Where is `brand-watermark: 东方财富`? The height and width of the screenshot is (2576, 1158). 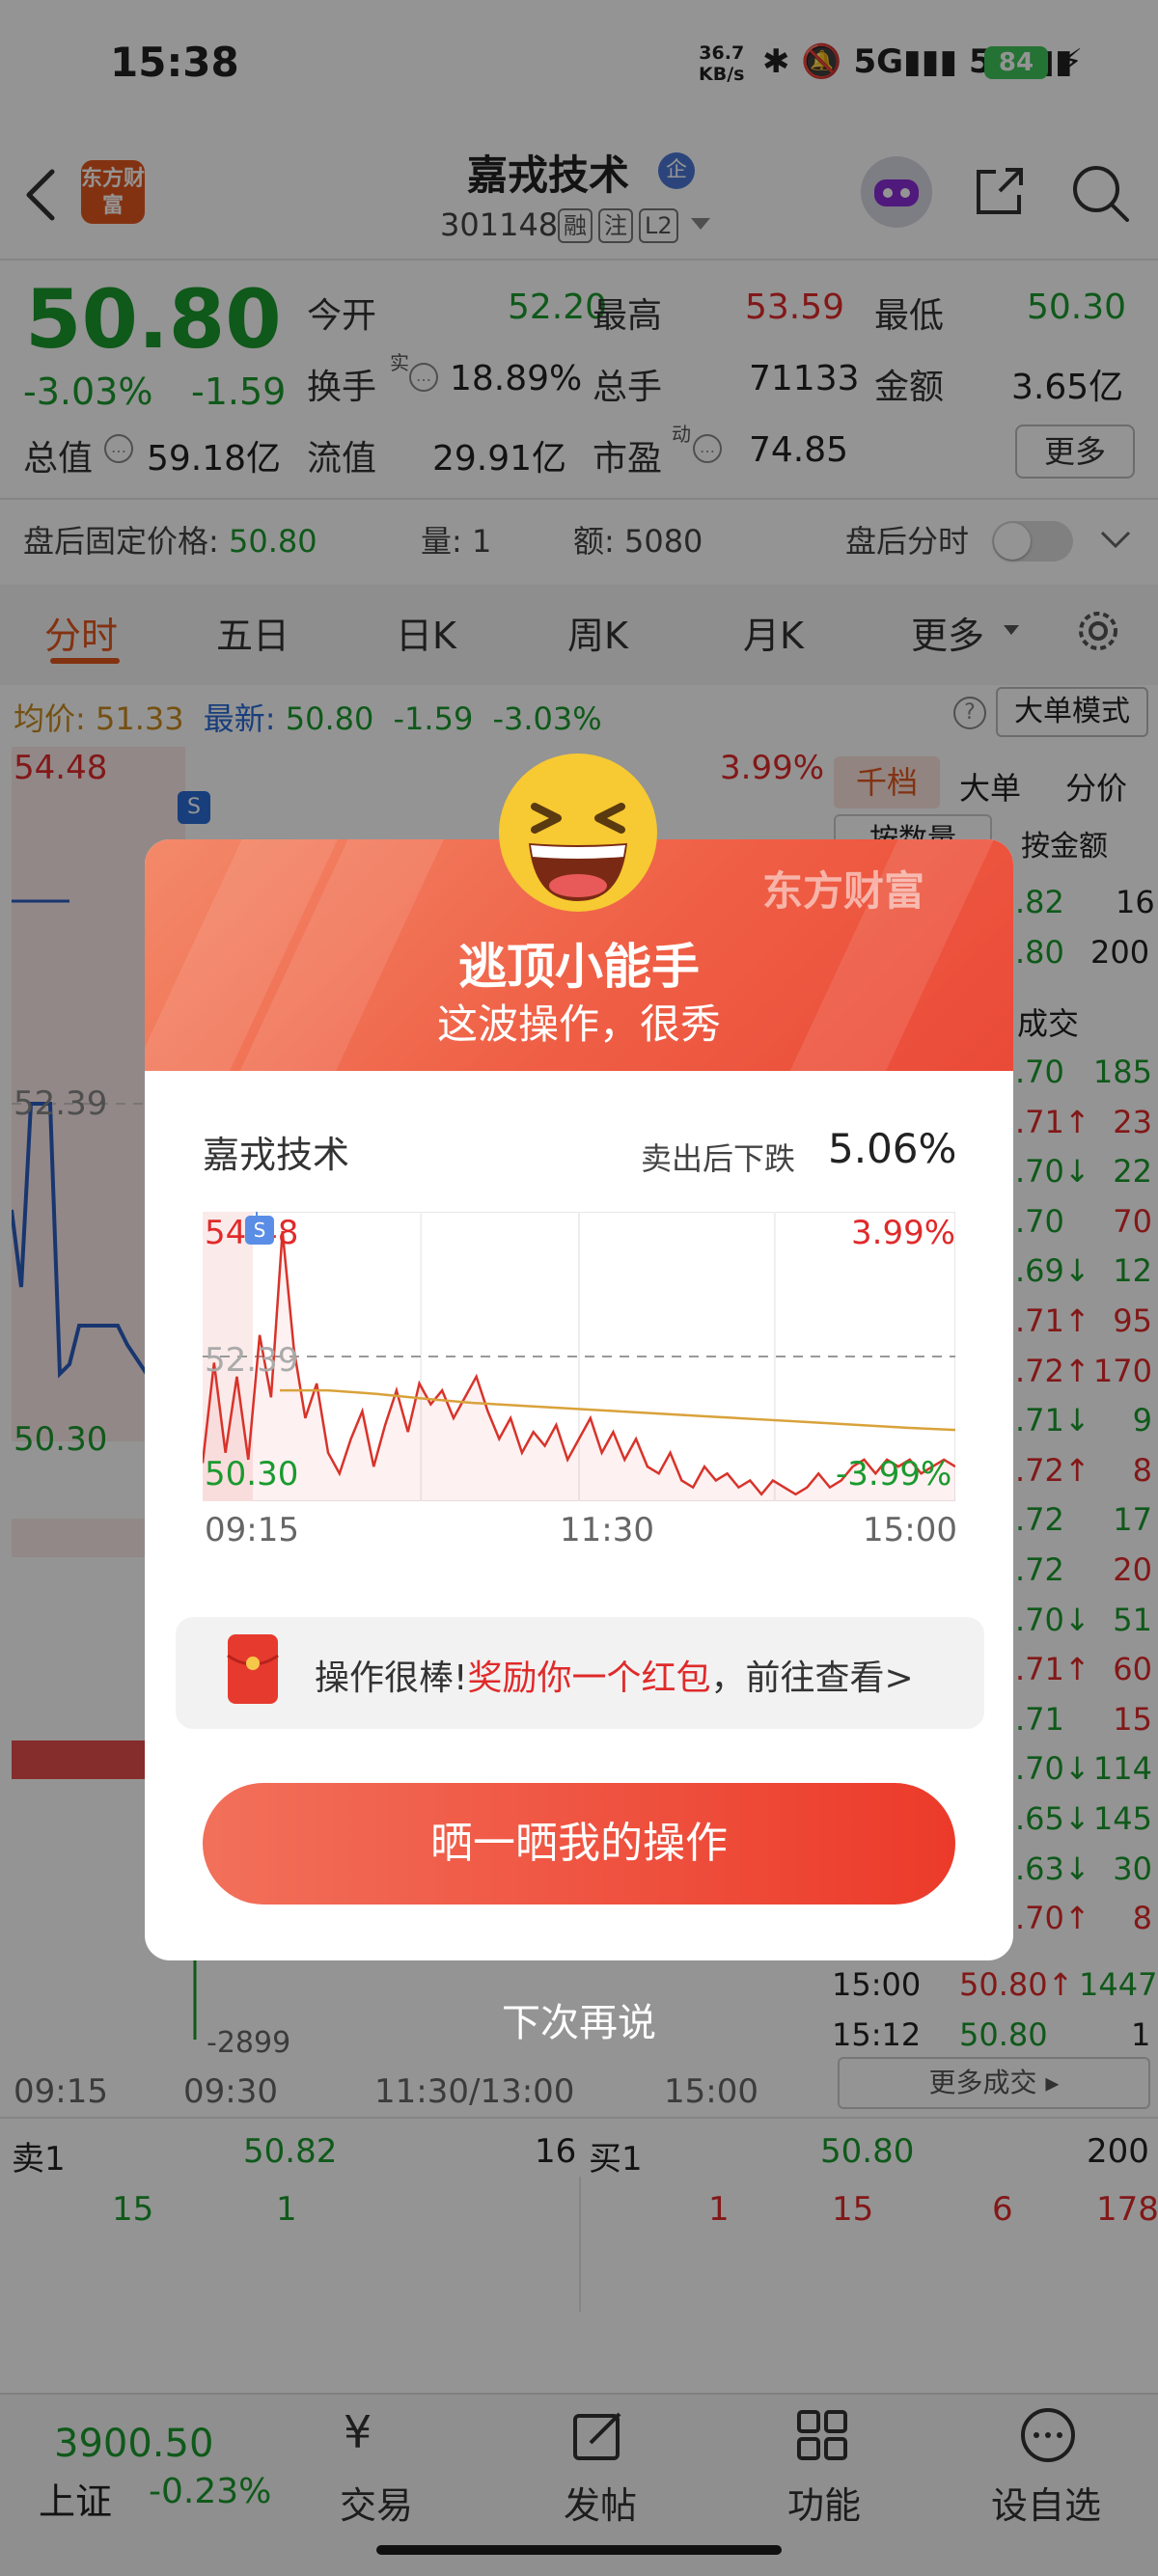
brand-watermark: 东方财富 is located at coordinates (843, 891).